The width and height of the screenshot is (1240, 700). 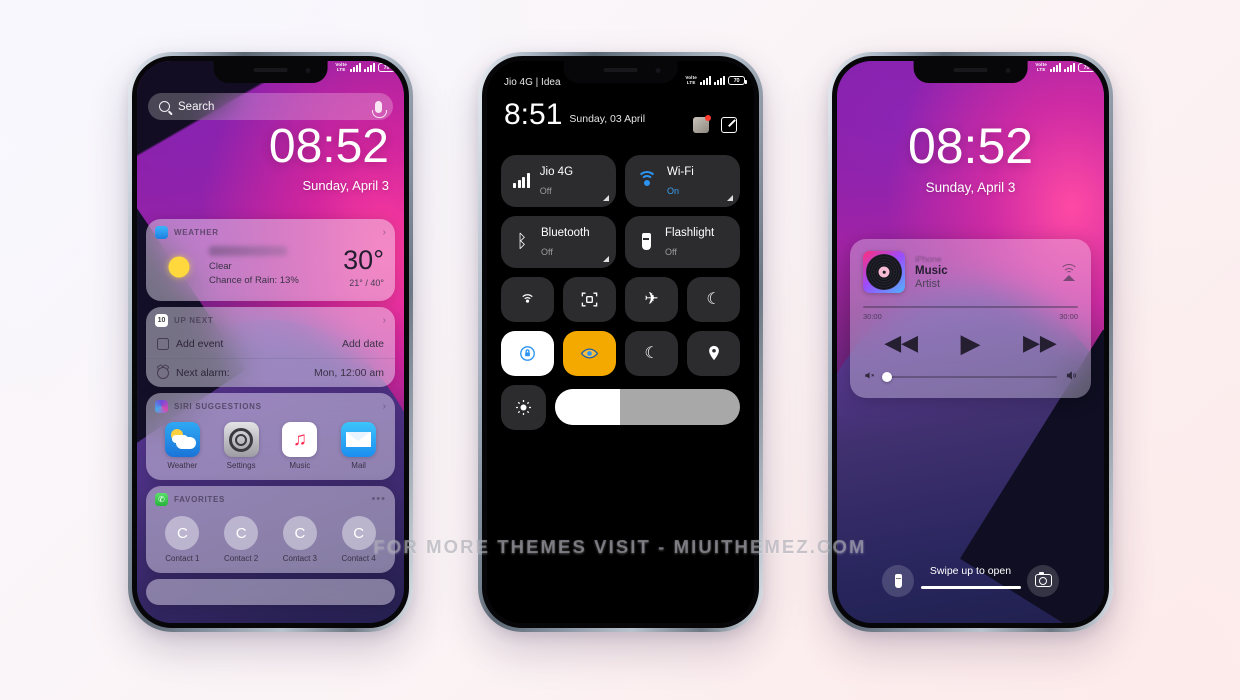 I want to click on app-label: Music, so click(x=300, y=465).